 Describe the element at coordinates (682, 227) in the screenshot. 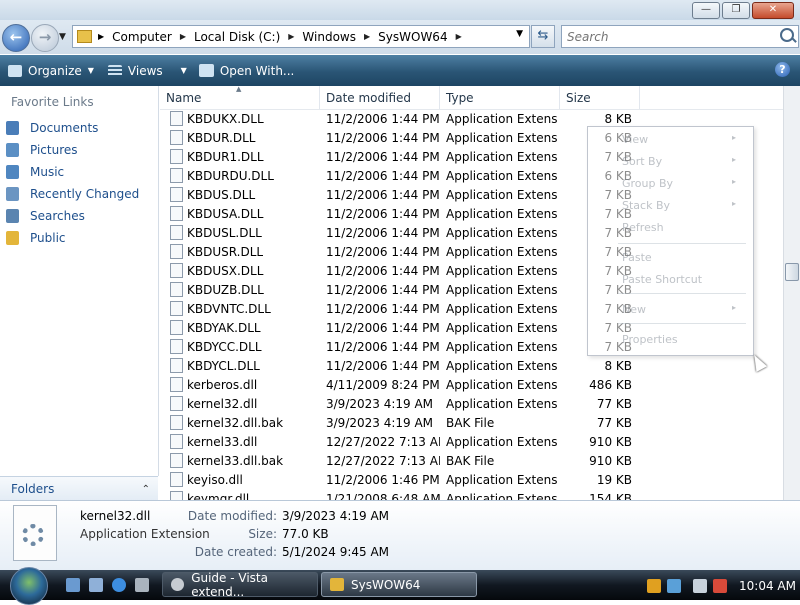

I see `menu-item-refresh: Refresh` at that location.